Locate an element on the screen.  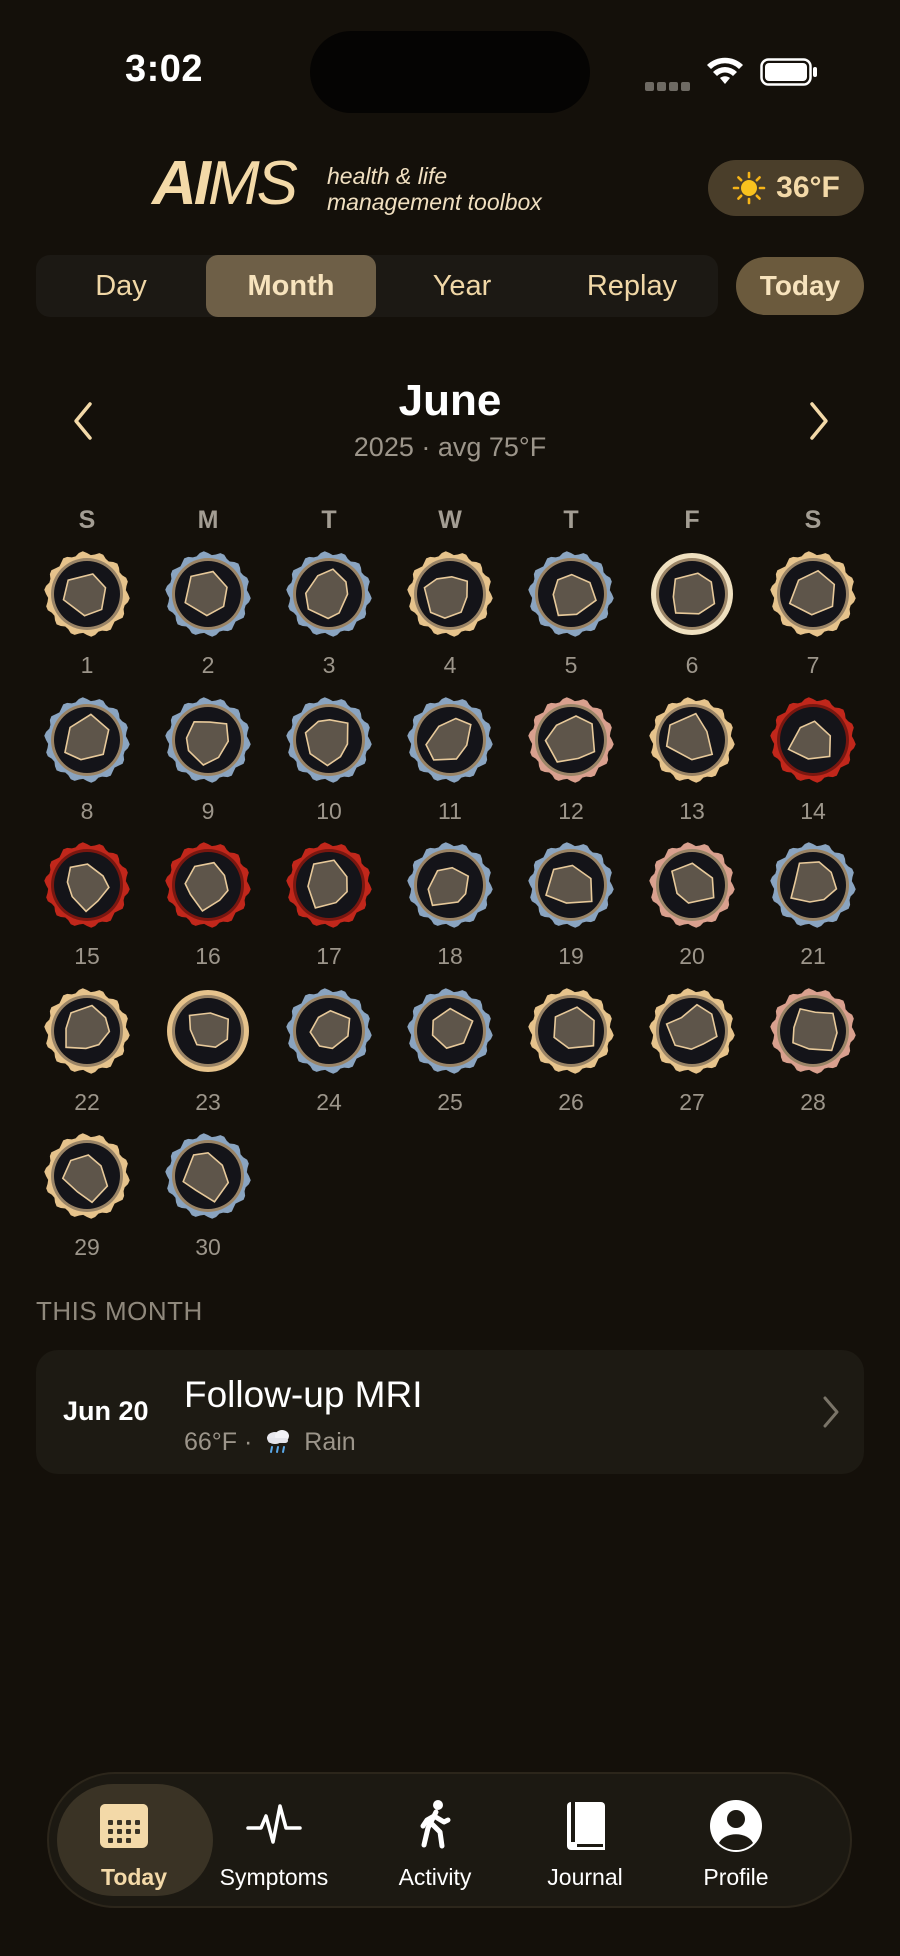
logo-ms: MS is located at coordinates (253, 183).